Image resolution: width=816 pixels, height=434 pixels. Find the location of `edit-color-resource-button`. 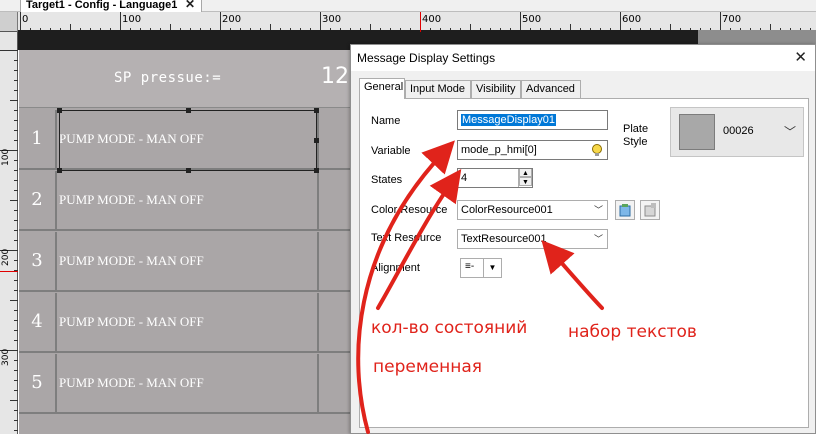

edit-color-resource-button is located at coordinates (625, 210).